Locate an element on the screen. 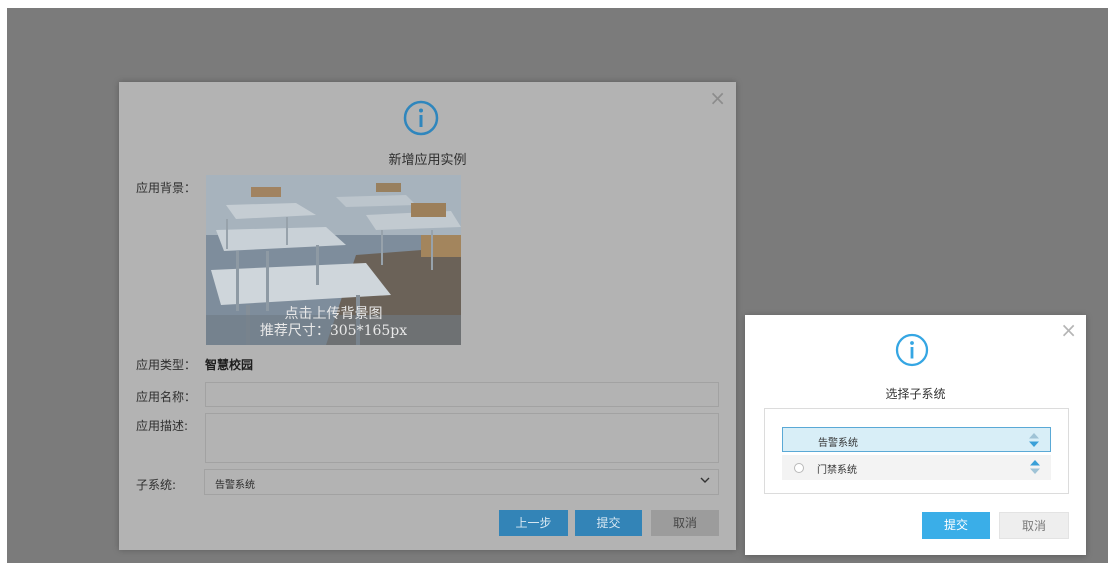 Image resolution: width=1108 pixels, height=563 pixels. subsystem-select: 告警系统 is located at coordinates (461, 482).